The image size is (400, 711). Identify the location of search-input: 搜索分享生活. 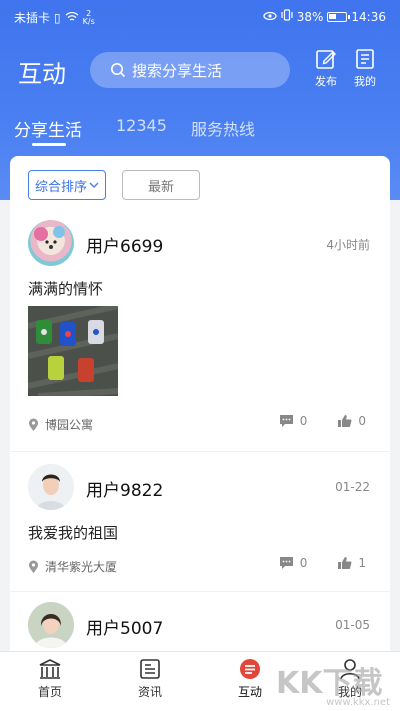
(190, 70).